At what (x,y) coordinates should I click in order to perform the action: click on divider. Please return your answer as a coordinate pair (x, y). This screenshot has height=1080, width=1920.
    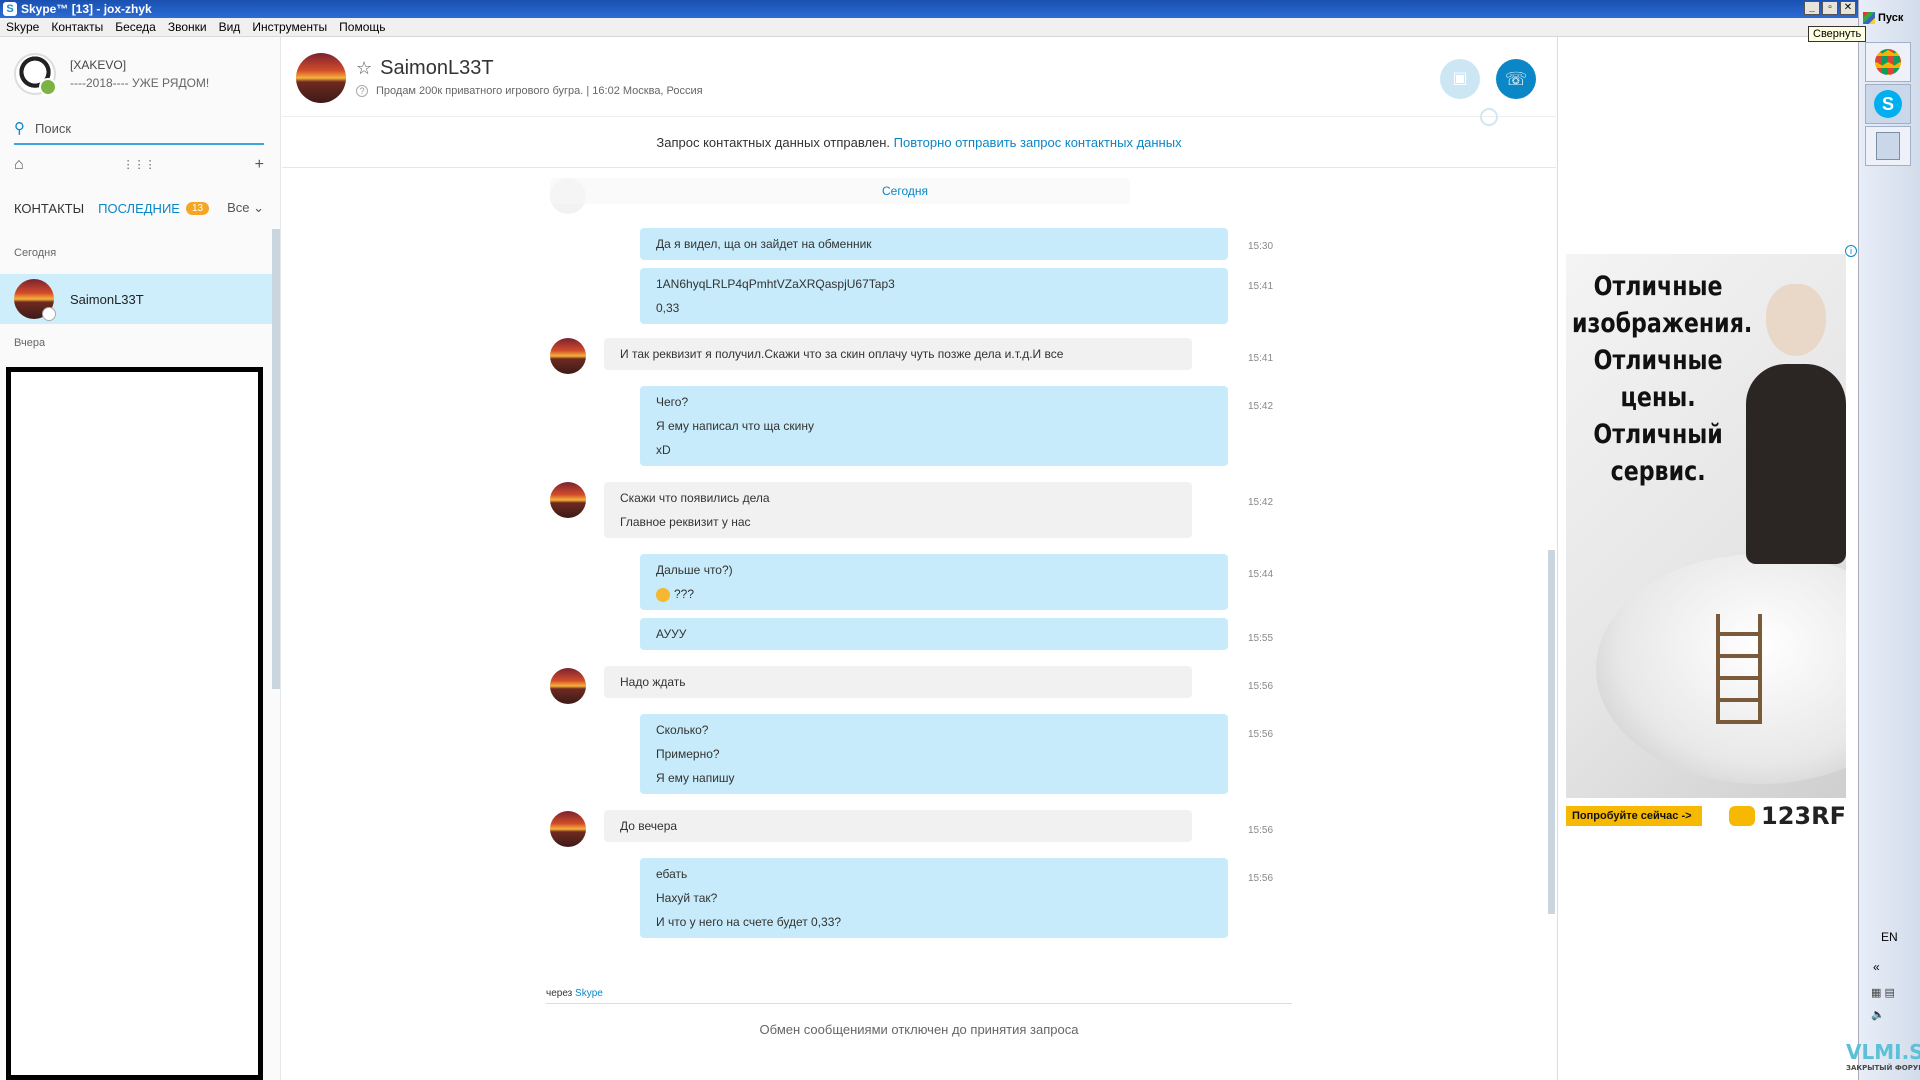
    Looking at the image, I should click on (919, 1003).